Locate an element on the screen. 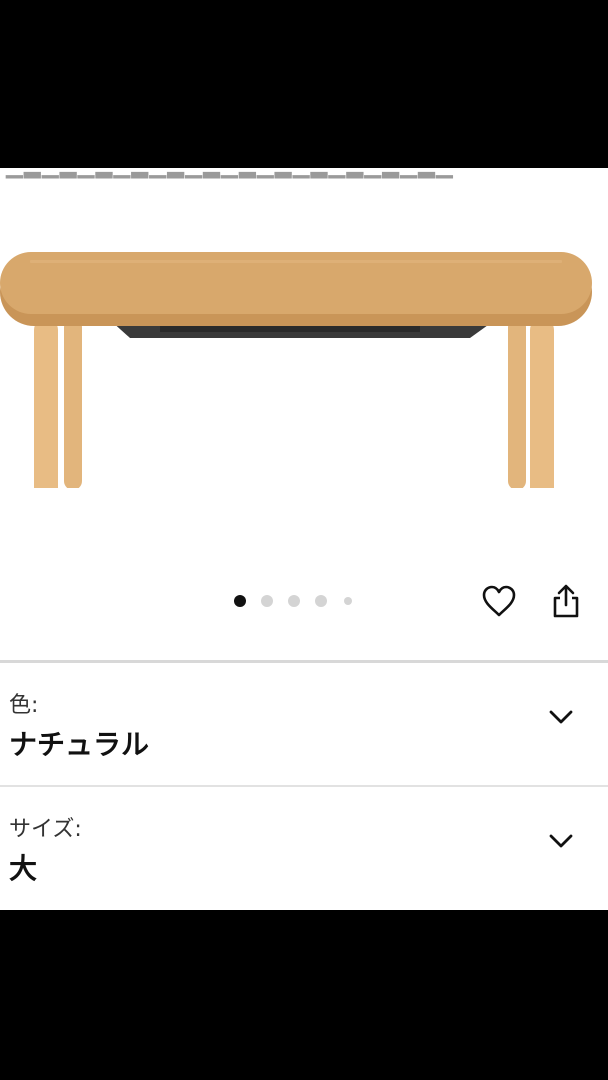  share-button is located at coordinates (566, 601).